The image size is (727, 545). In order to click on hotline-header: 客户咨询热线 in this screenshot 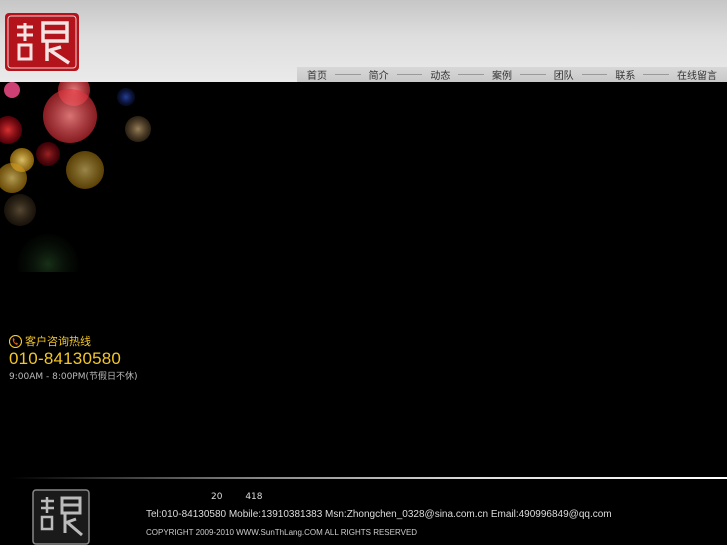, I will do `click(73, 341)`.